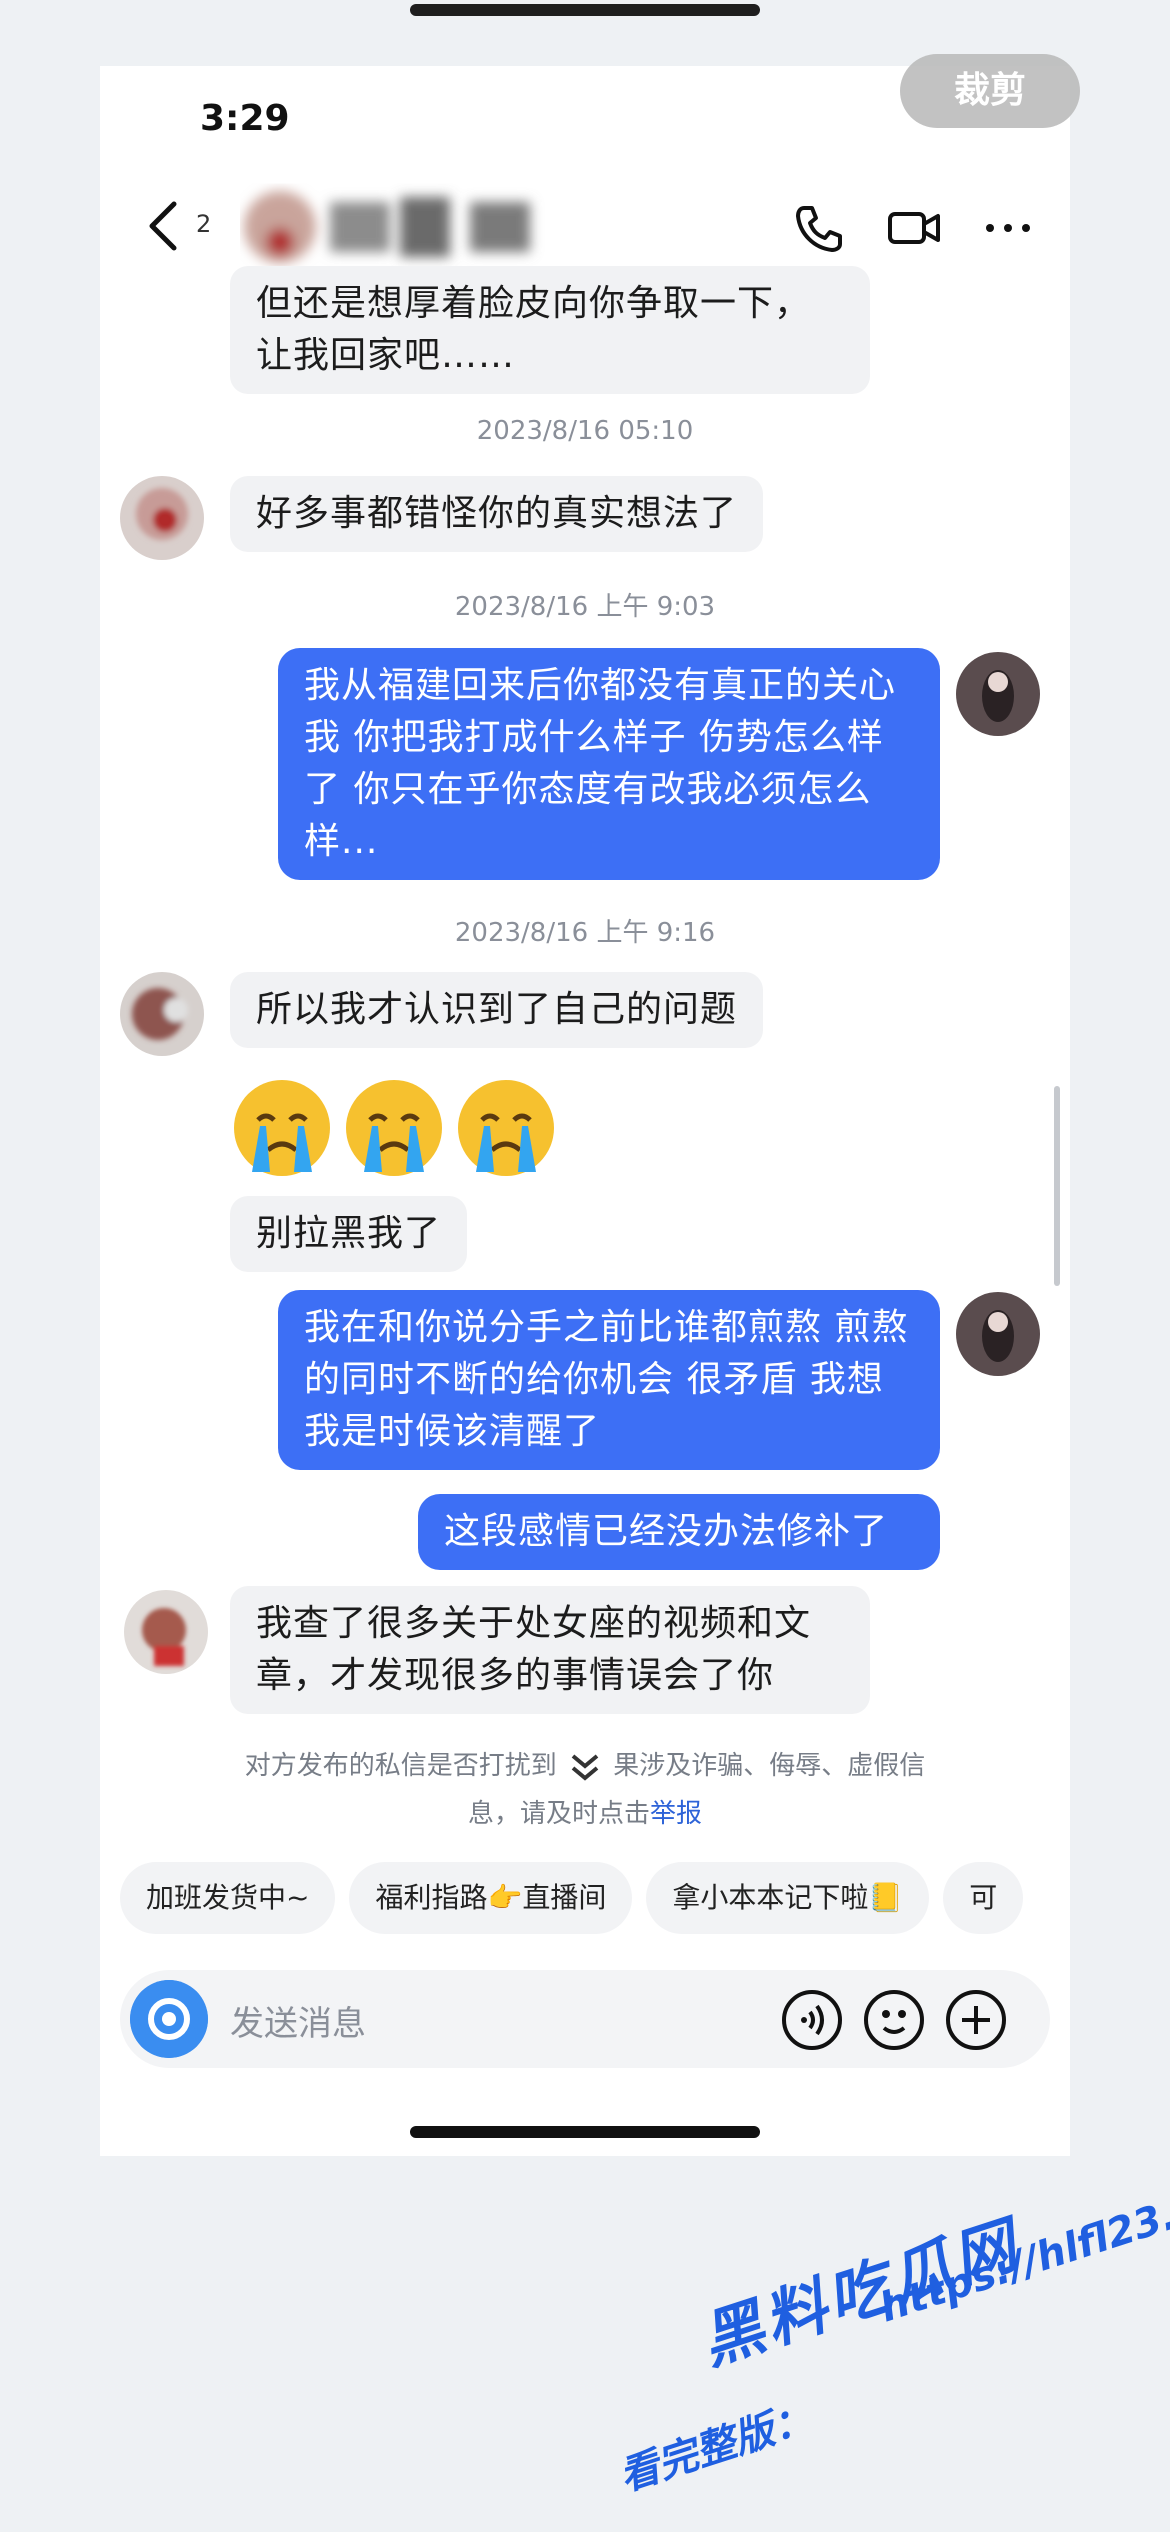  Describe the element at coordinates (812, 2020) in the screenshot. I see `voice-icon` at that location.